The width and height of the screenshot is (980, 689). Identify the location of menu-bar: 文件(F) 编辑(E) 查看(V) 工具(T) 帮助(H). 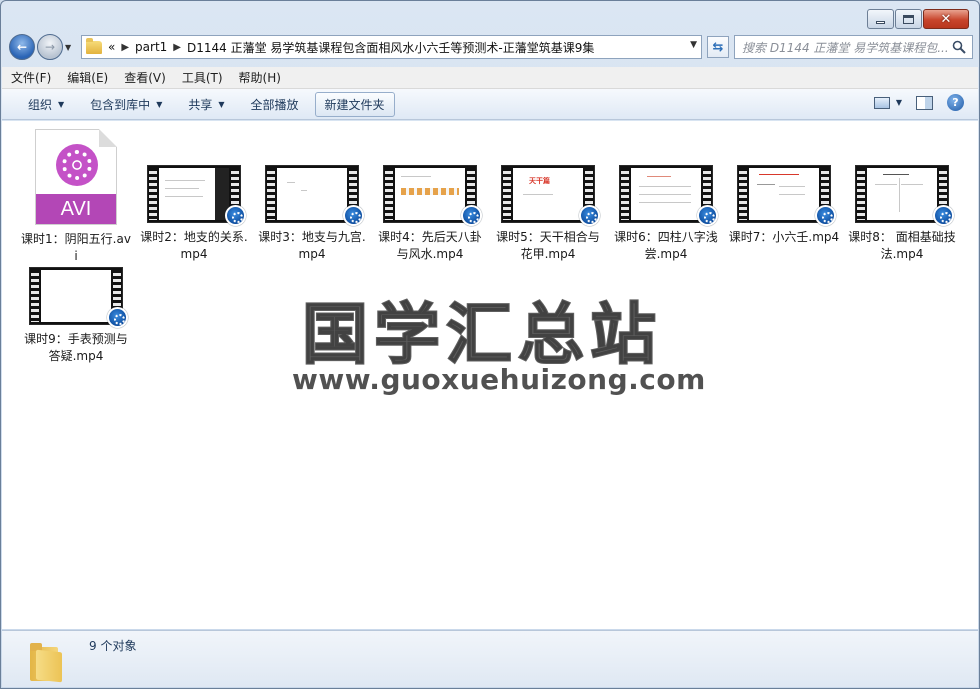
(490, 78).